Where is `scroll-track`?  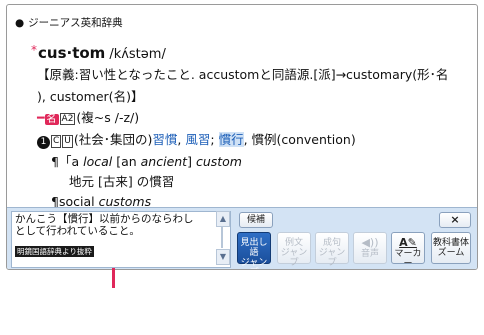
scroll-track is located at coordinates (222, 237).